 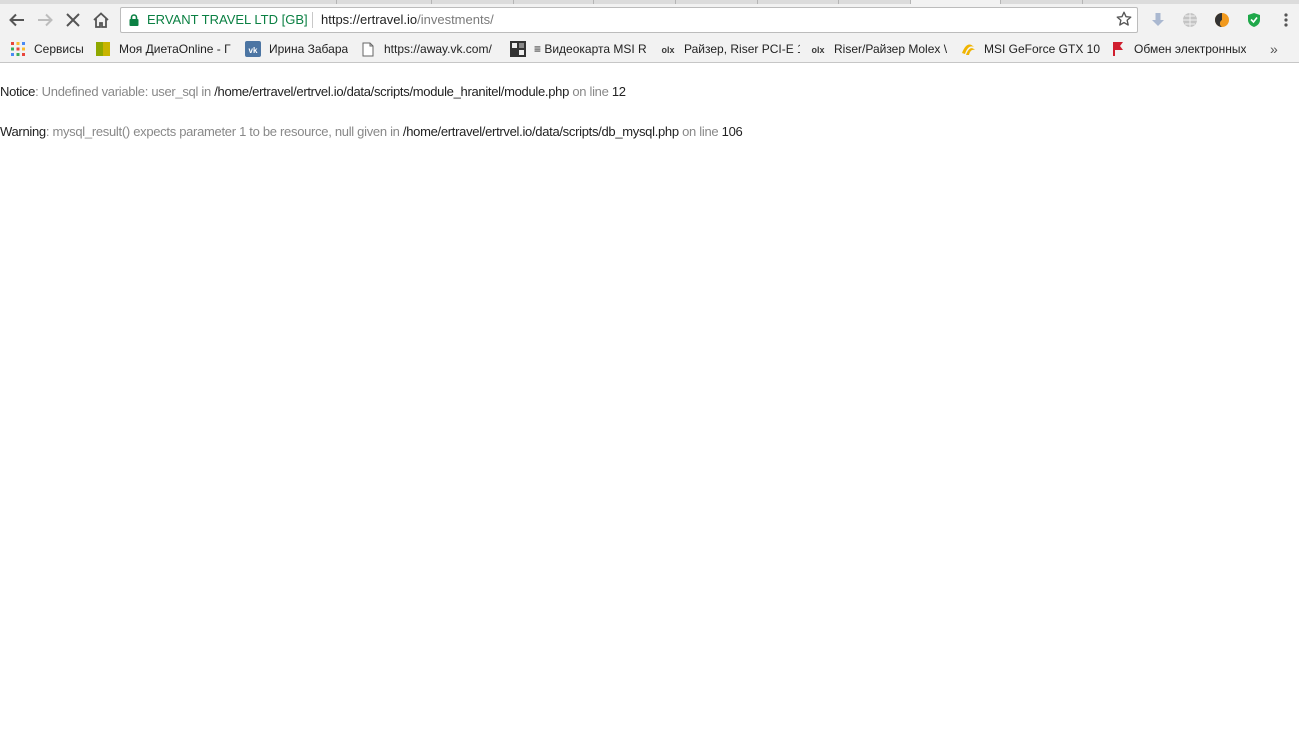 I want to click on notice-online: on line, so click(x=590, y=91).